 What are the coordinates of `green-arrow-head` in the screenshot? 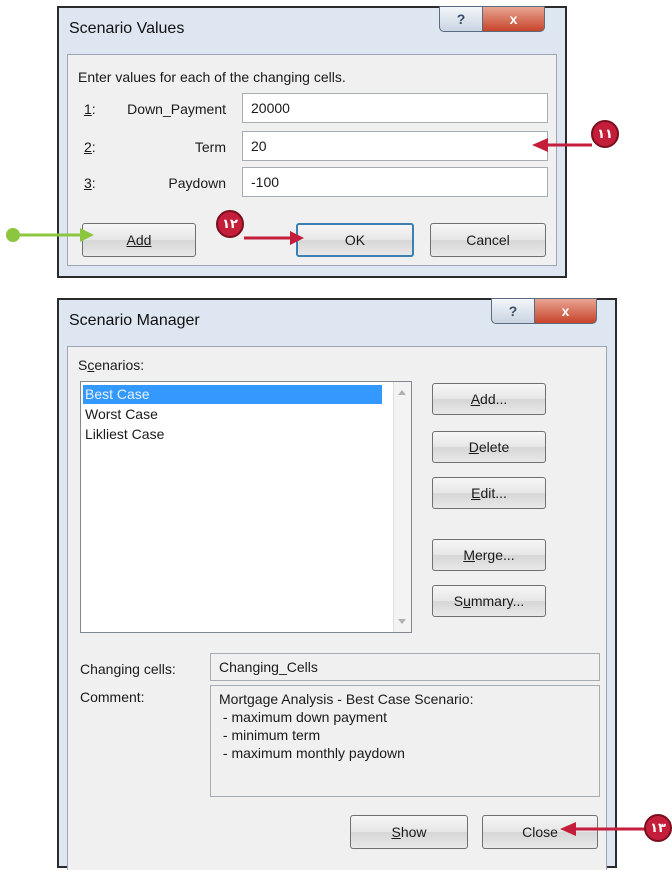 It's located at (87, 235).